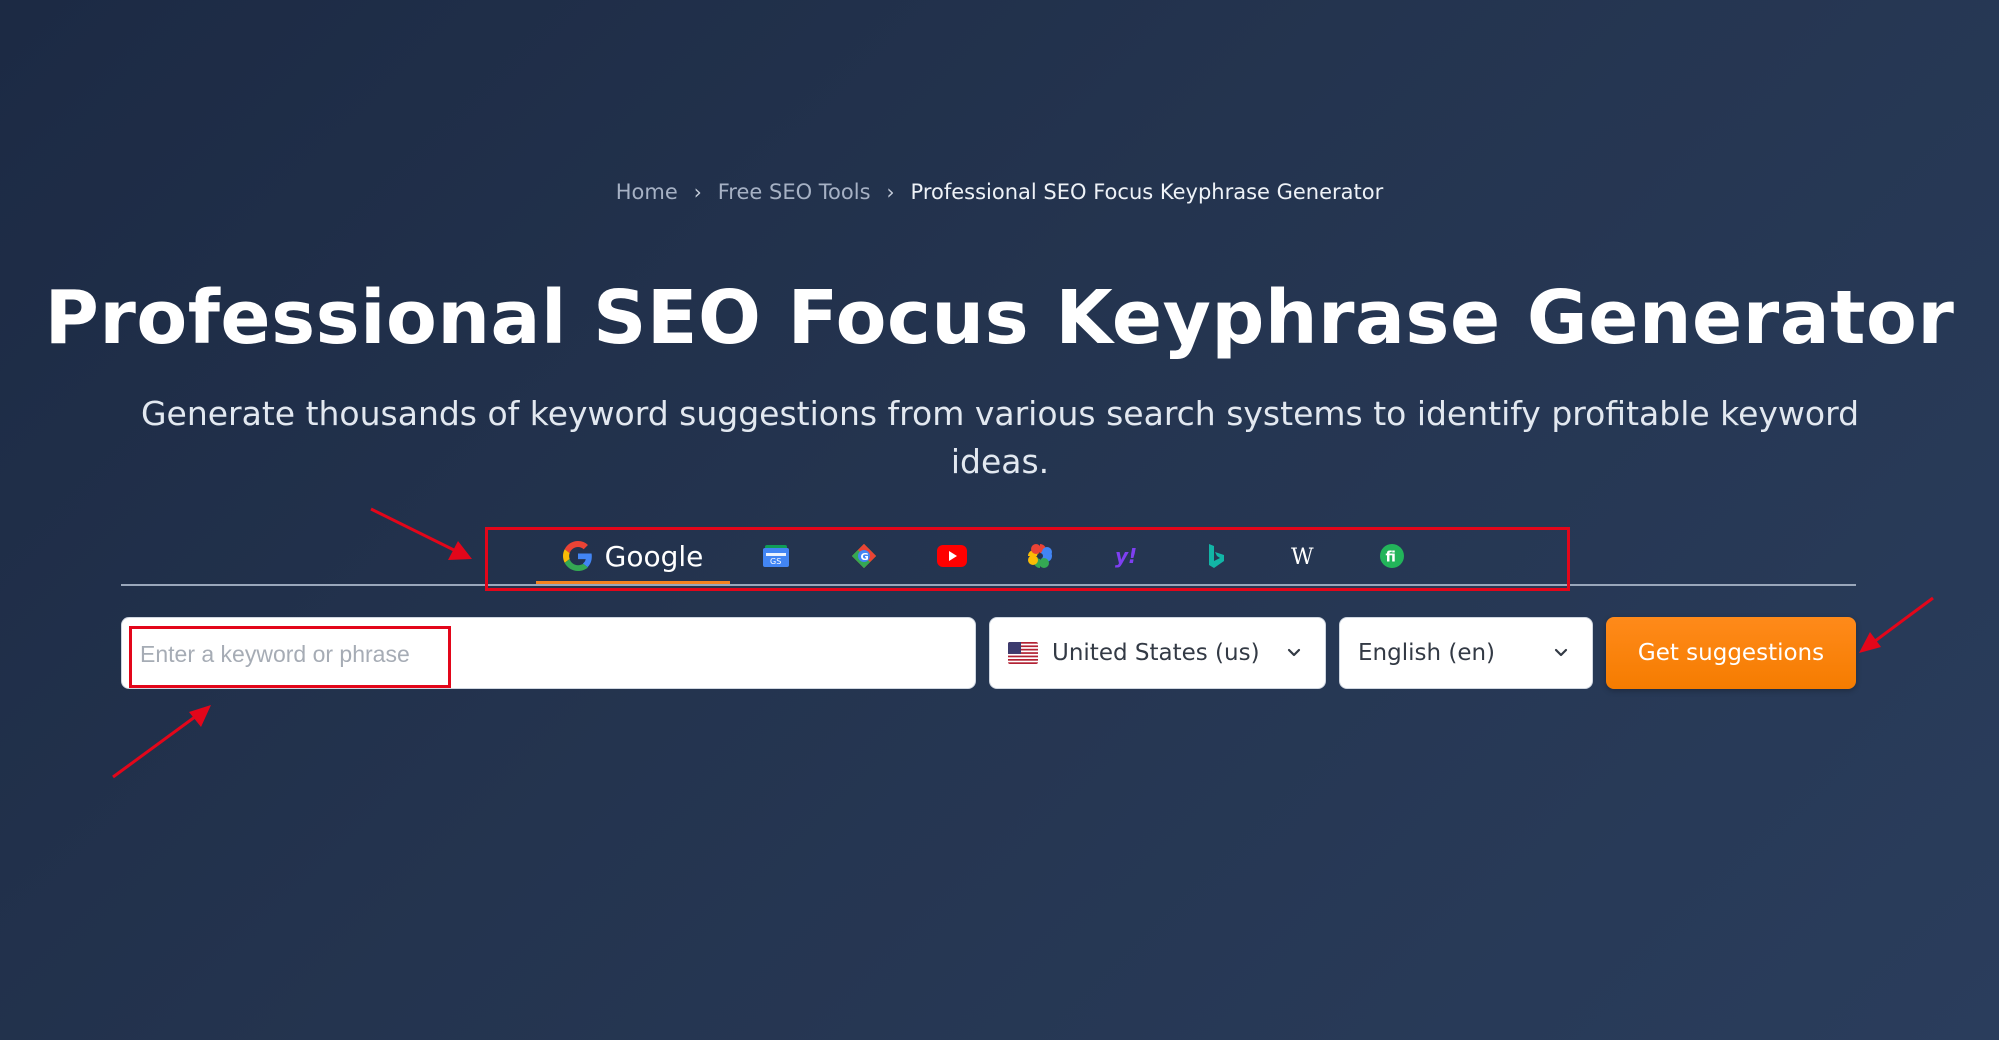 The width and height of the screenshot is (1999, 1042). I want to click on tab-google-shopping: G, so click(864, 556).